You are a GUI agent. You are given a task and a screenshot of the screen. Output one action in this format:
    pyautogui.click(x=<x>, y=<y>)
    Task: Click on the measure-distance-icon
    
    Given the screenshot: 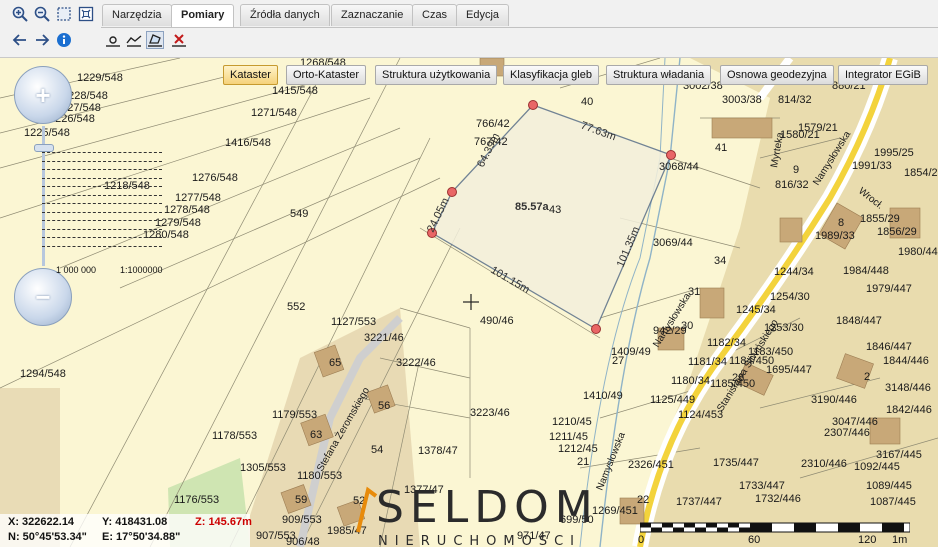 What is the action you would take?
    pyautogui.click(x=134, y=40)
    